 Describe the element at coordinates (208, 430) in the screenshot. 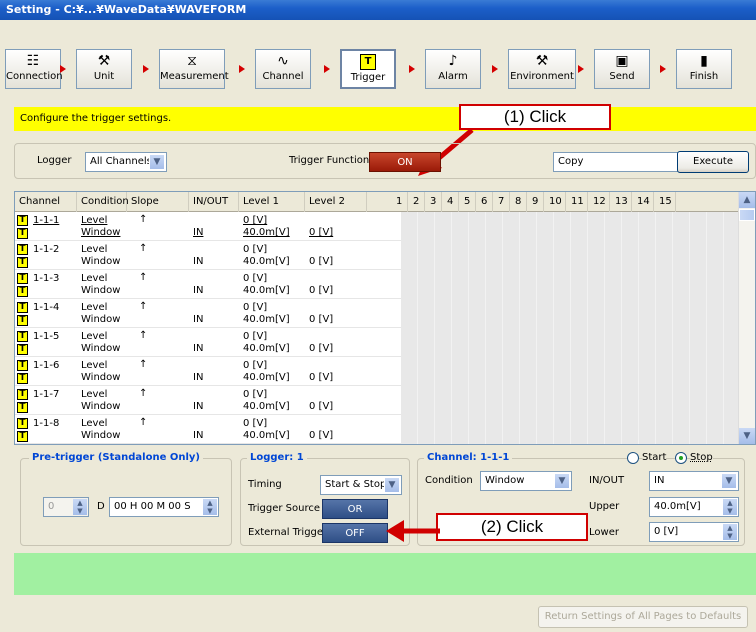

I see `table-row: T T 1-1-8 Level Window ↑ IN 0 [V] 40.0m[V] 0 [V]` at that location.